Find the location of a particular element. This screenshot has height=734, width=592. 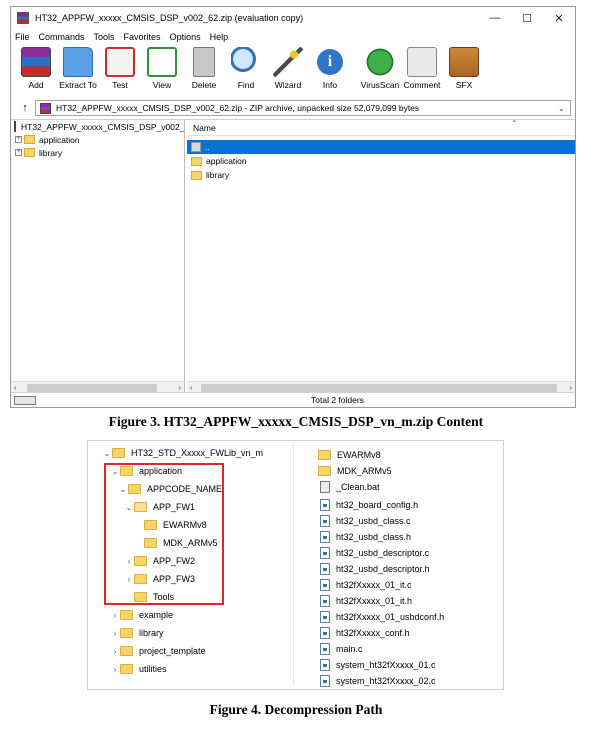

tree-item-example: › example is located at coordinates (141, 615).